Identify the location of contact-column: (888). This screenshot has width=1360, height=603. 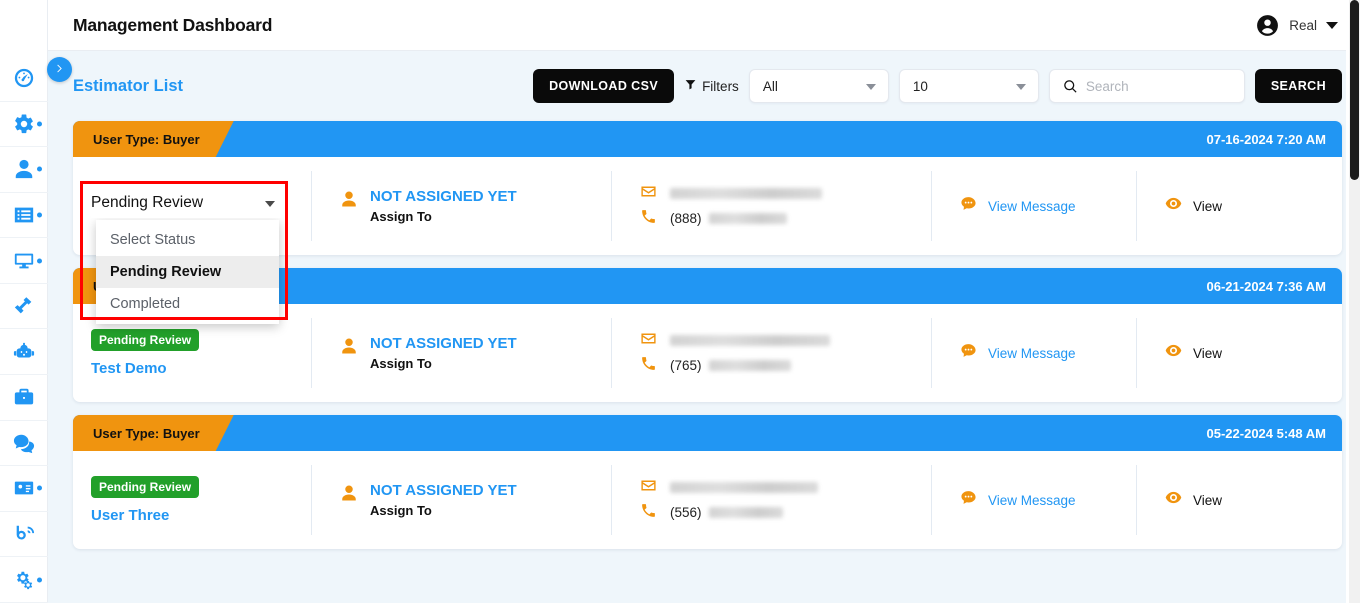
(771, 206).